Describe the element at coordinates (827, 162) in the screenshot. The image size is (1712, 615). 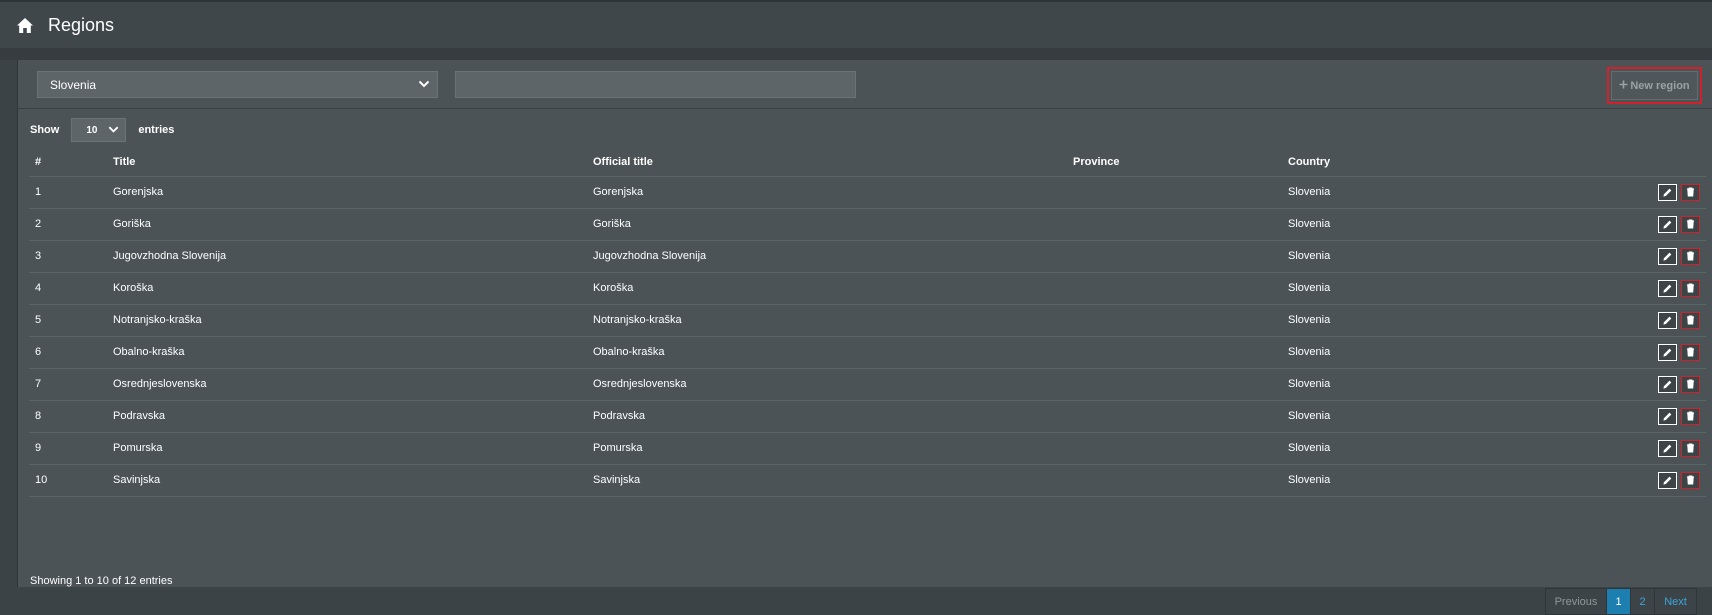
I see `column-header-official-title: Official title` at that location.